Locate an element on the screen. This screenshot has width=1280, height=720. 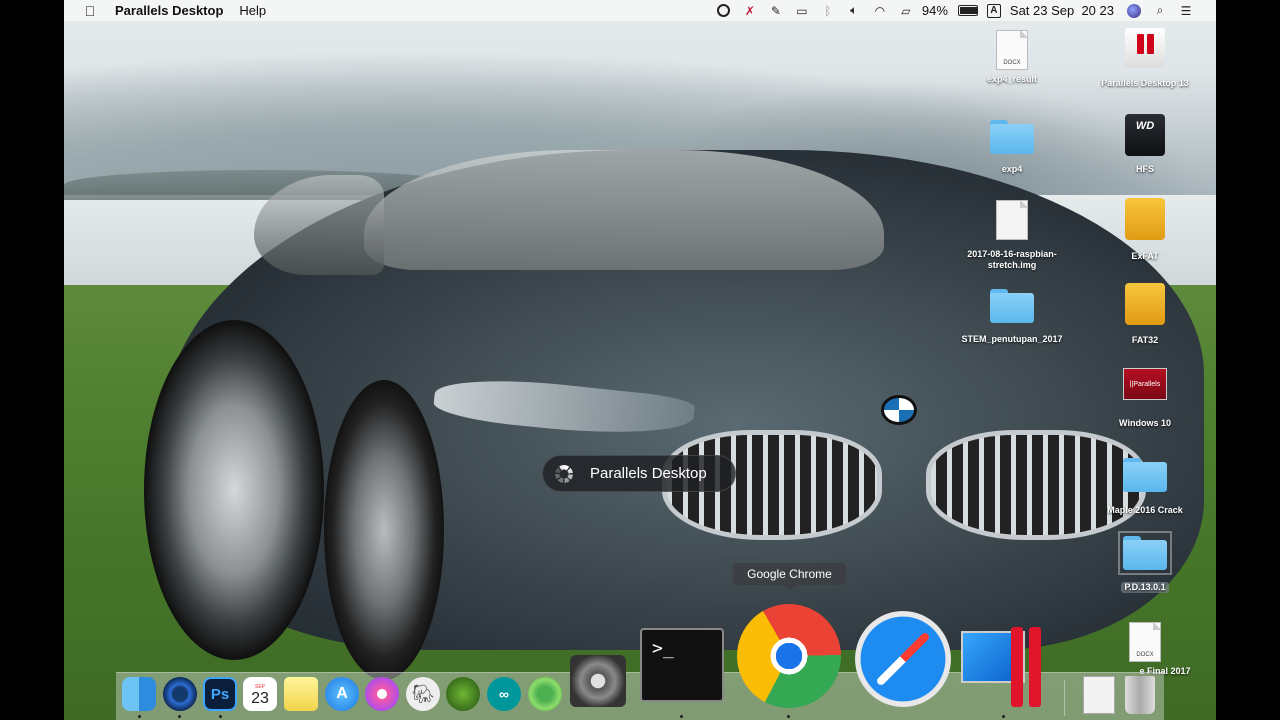
screen-mirror-icon: ▱ is located at coordinates (906, 10).